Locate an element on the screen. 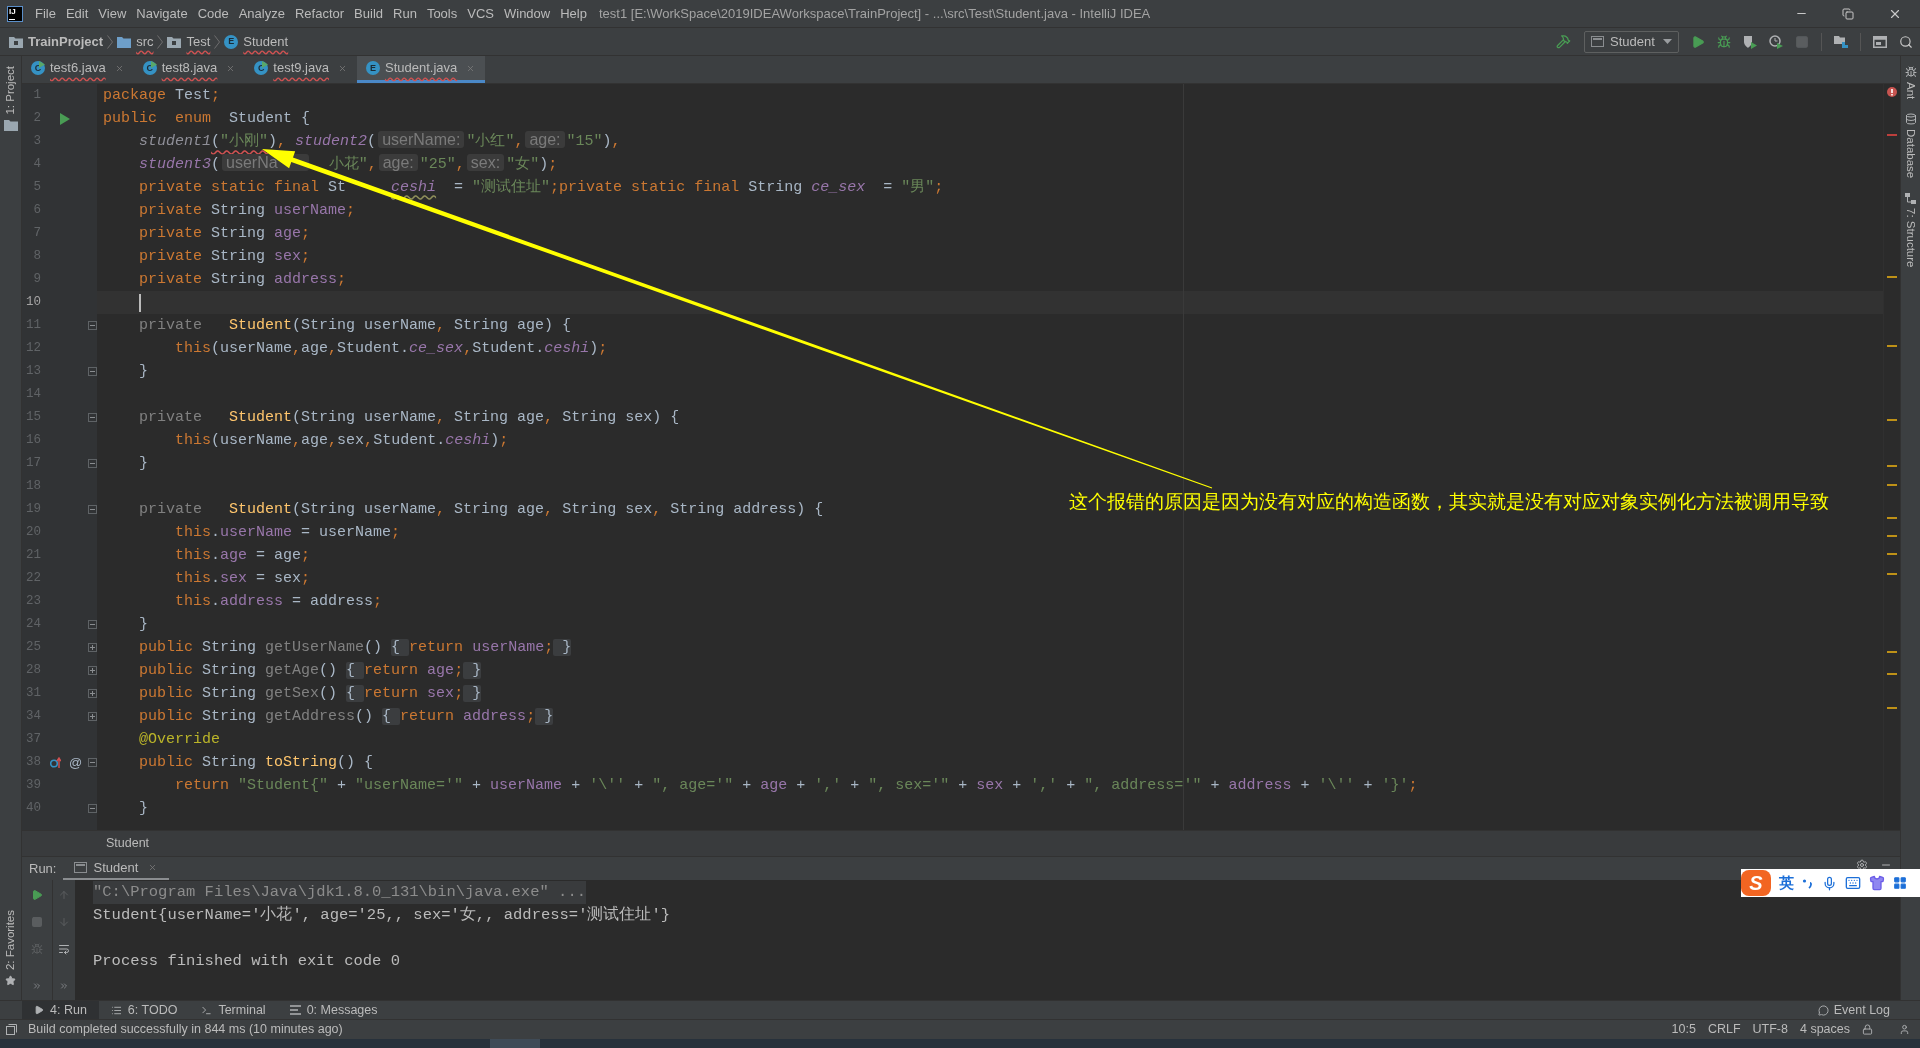  enum-icon: E is located at coordinates (231, 41).